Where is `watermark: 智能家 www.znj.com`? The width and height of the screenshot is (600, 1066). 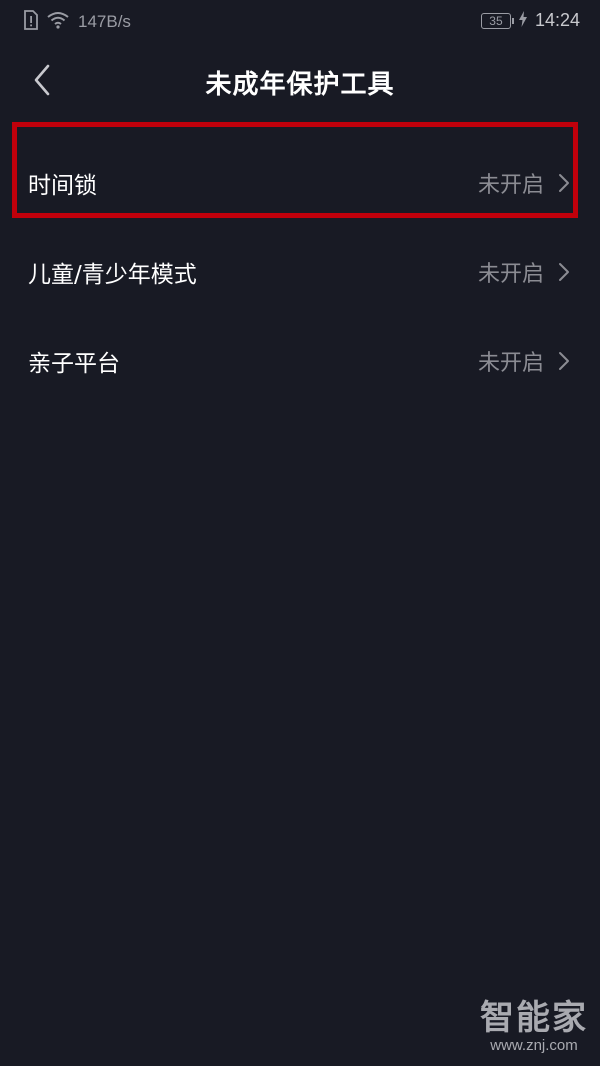
watermark: 智能家 www.znj.com is located at coordinates (534, 1022).